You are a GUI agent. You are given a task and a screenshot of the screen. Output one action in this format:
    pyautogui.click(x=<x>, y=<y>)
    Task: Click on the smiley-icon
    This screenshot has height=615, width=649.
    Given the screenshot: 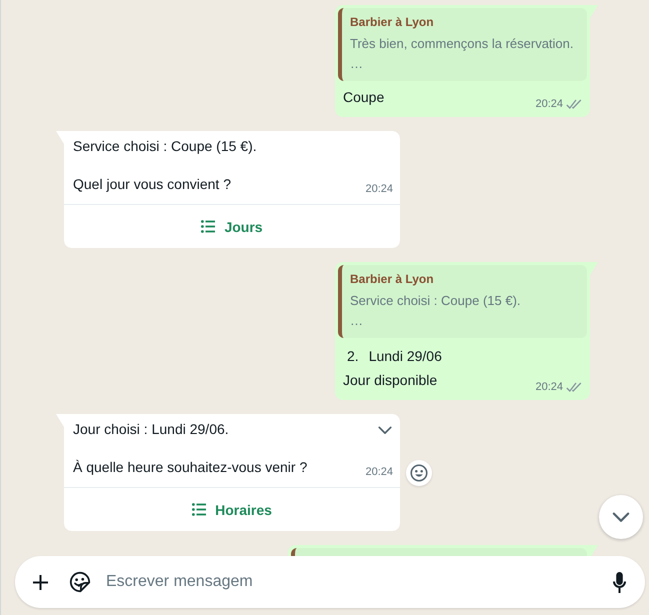 What is the action you would take?
    pyautogui.click(x=419, y=473)
    